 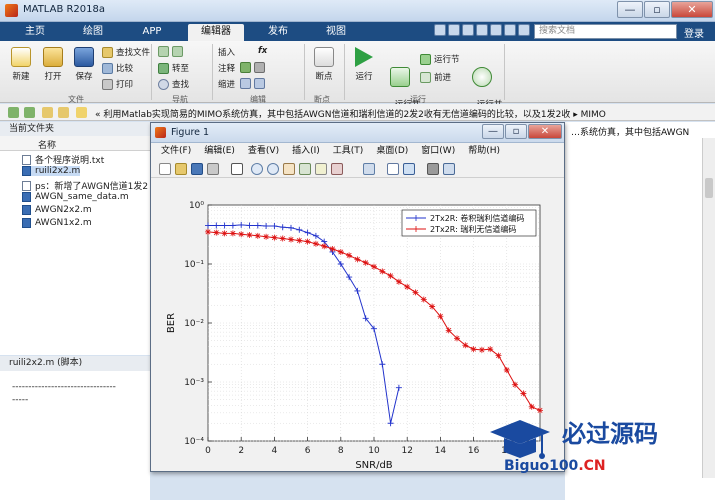 I want to click on stopwatch-icon, so click(x=482, y=77).